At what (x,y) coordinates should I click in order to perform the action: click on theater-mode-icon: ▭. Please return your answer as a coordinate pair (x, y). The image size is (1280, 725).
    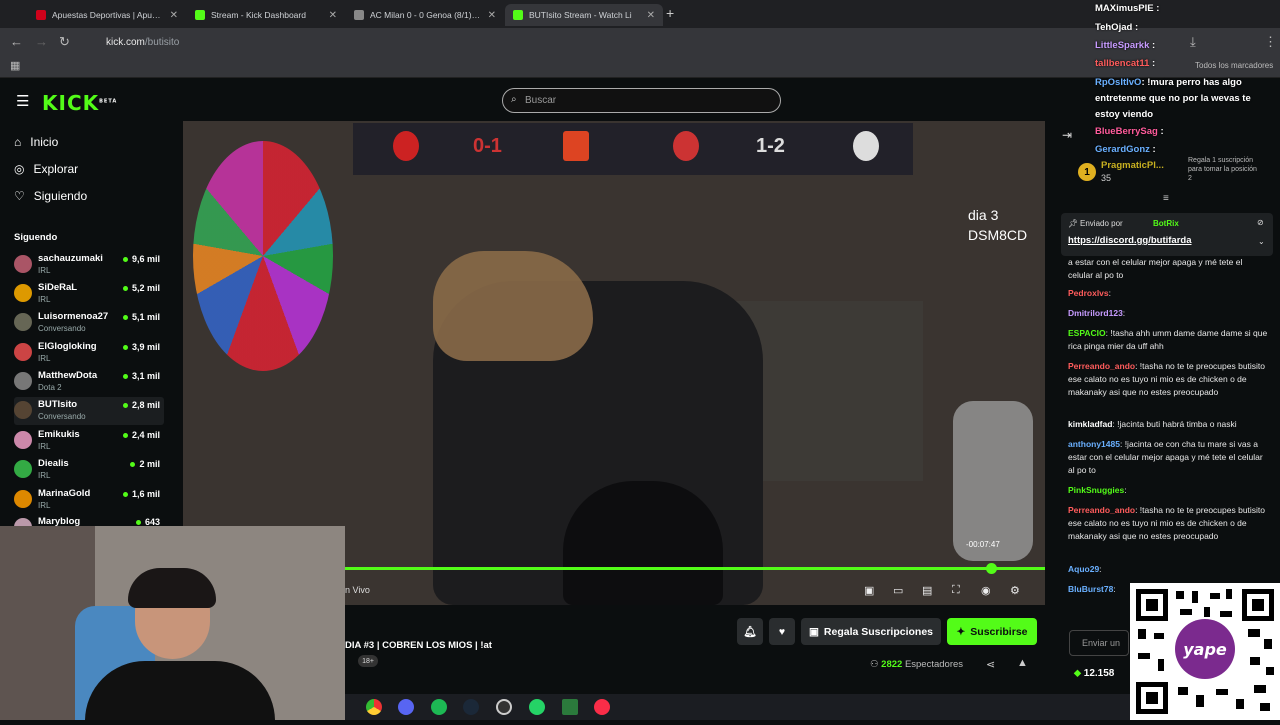
    Looking at the image, I should click on (898, 590).